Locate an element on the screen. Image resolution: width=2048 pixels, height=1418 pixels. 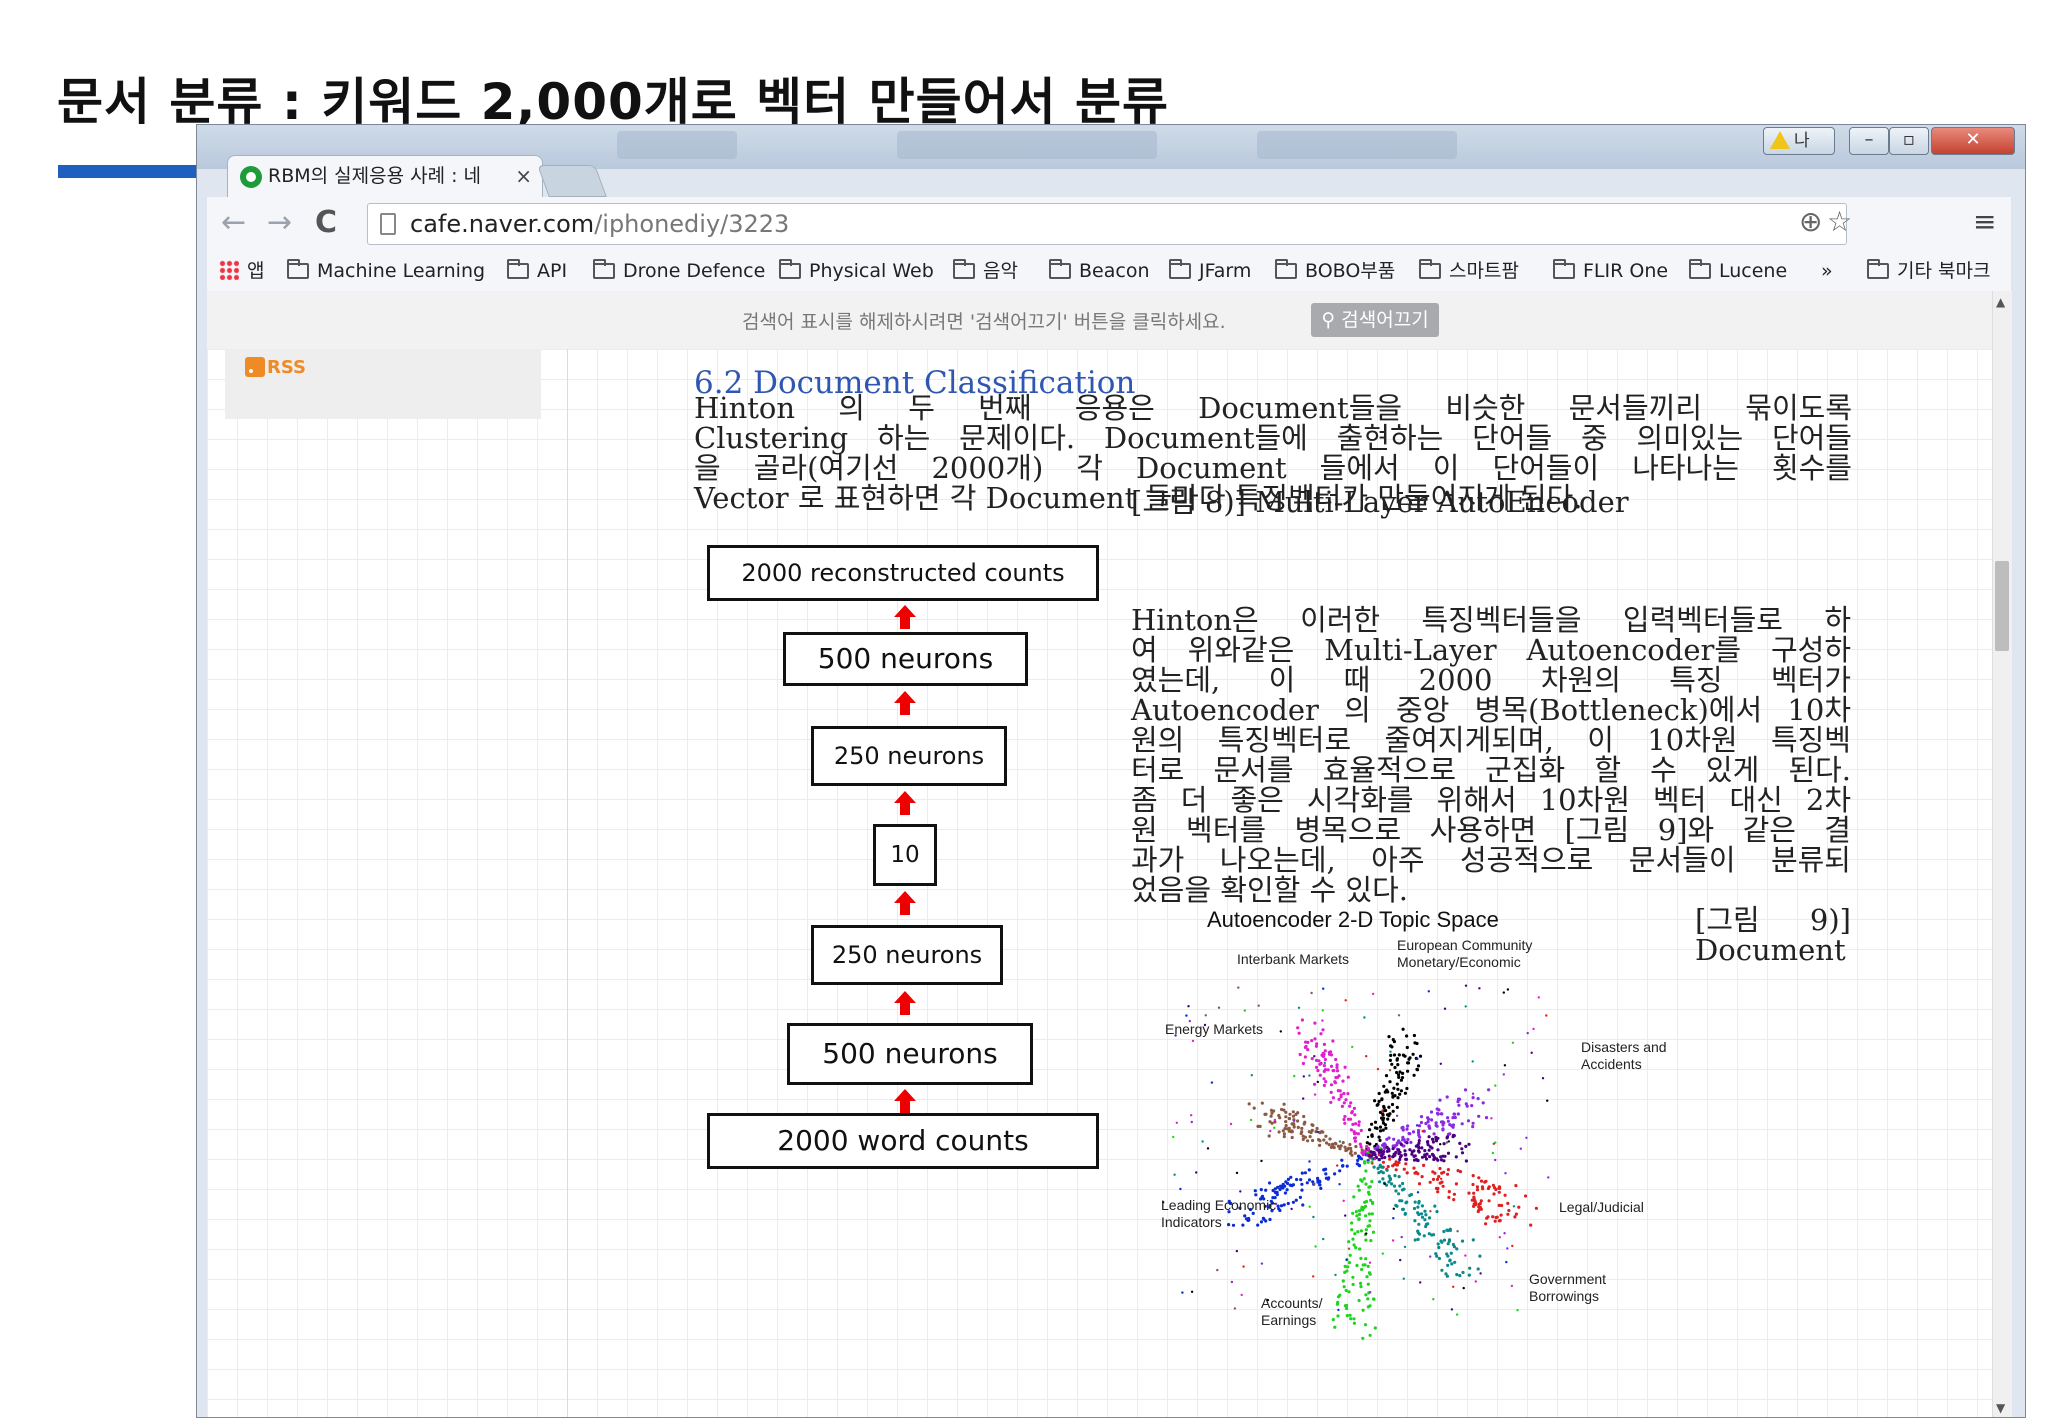
text-line: Document is located at coordinates (1770, 950).